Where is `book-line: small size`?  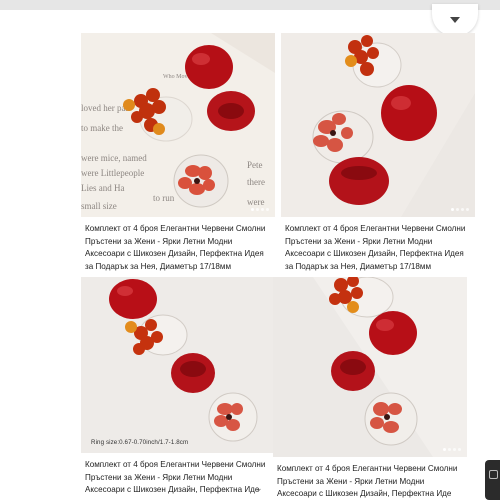 book-line: small size is located at coordinates (99, 206).